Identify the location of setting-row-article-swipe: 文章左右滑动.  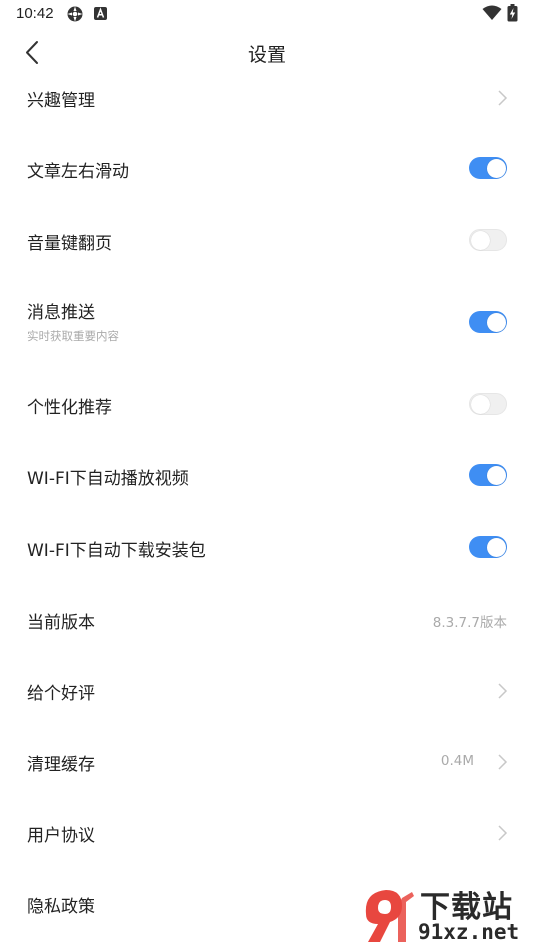
(267, 168).